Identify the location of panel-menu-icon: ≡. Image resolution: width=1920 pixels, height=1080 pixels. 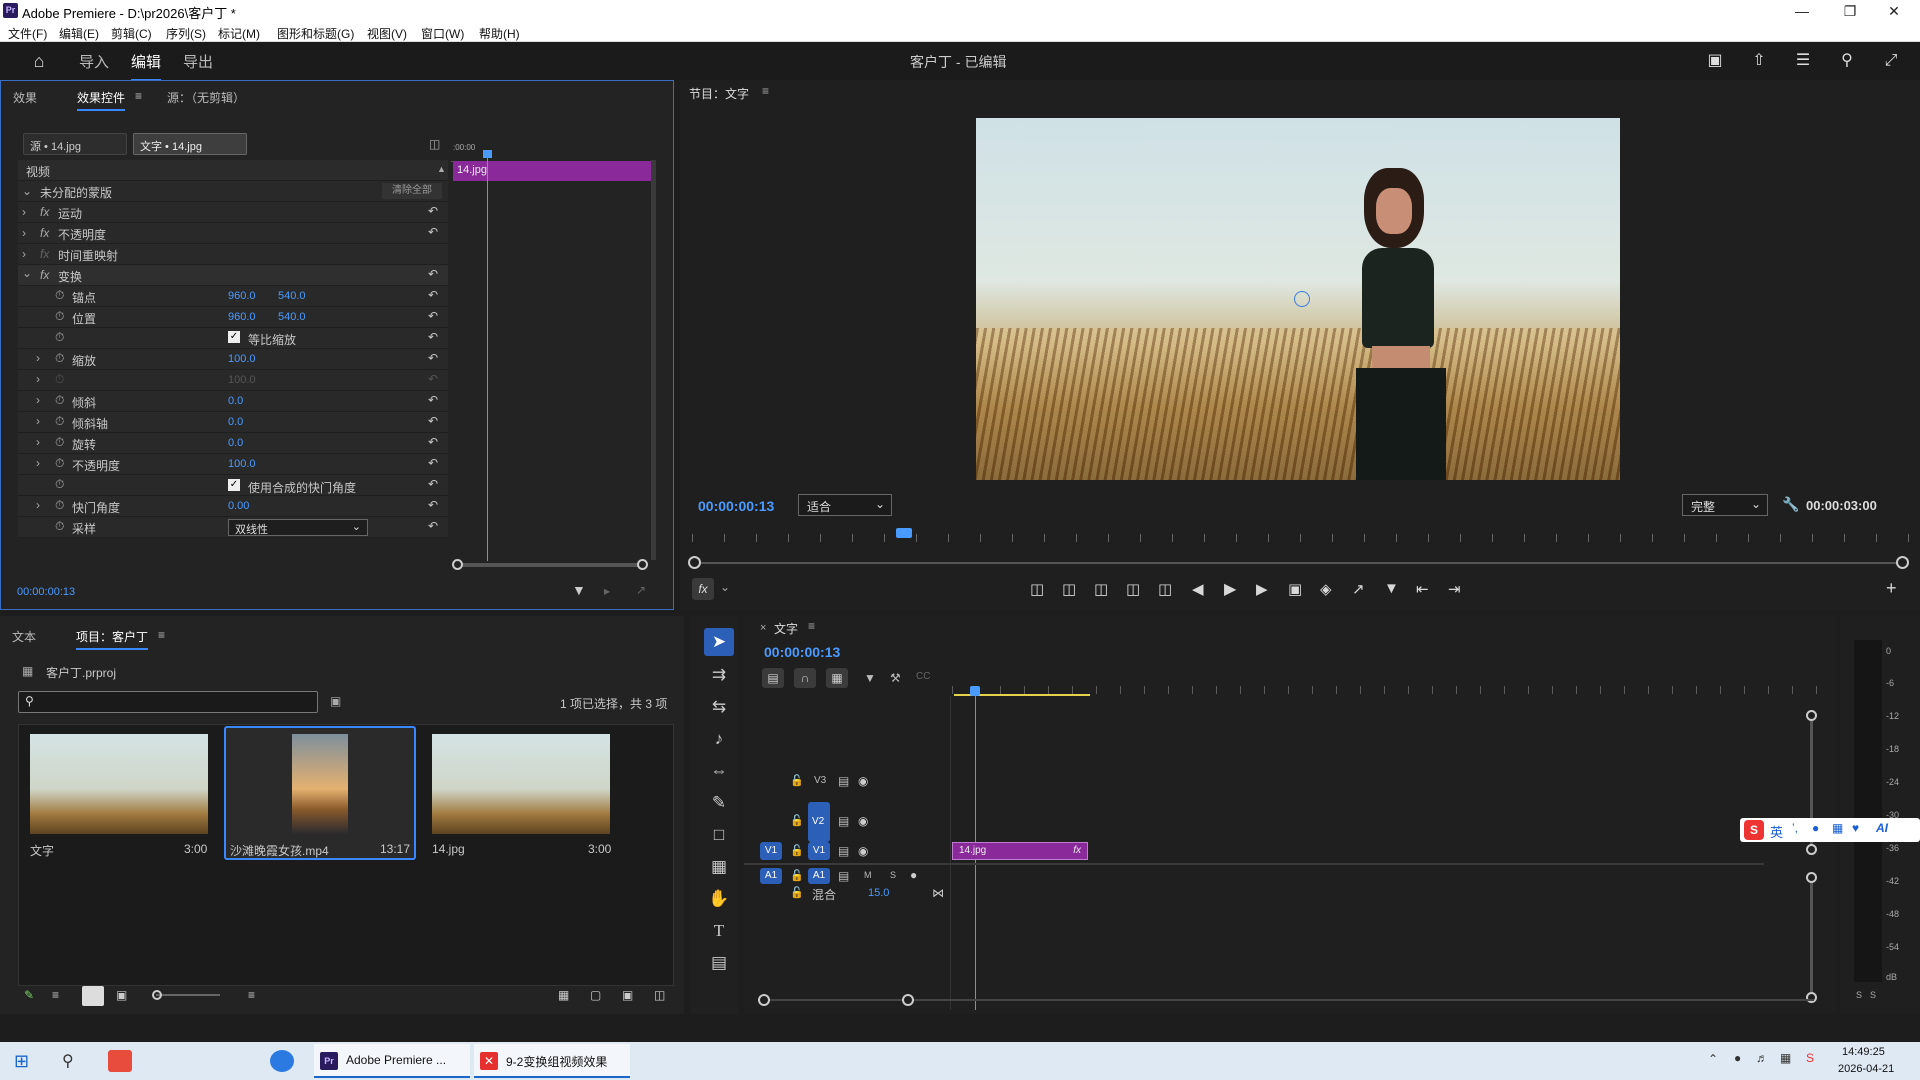
(811, 626).